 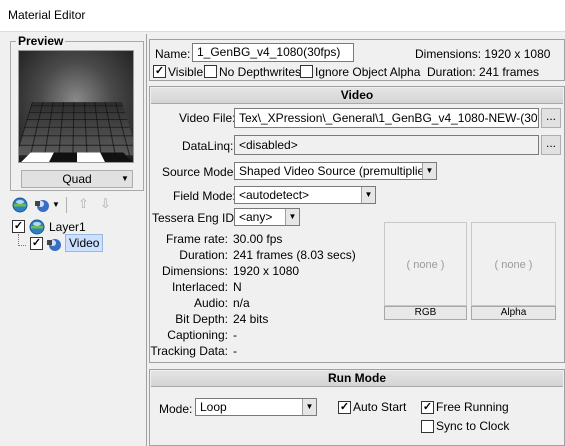 I want to click on preview-group-title: Preview, so click(x=41, y=41).